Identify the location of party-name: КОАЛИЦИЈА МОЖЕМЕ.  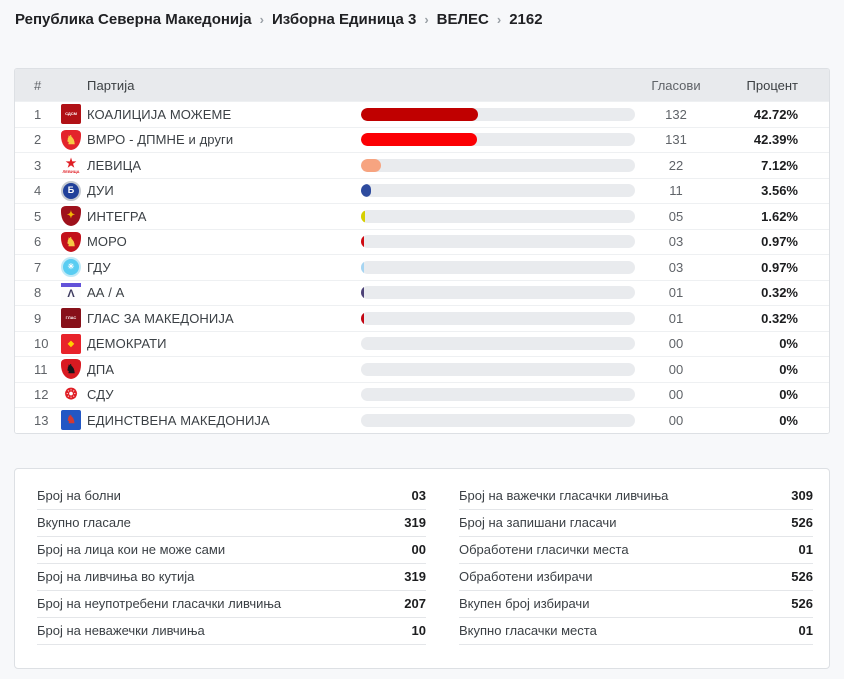
(159, 114).